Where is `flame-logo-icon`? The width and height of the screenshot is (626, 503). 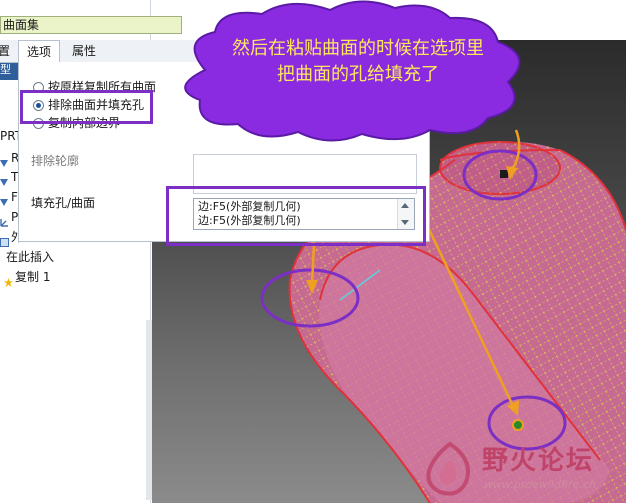 flame-logo-icon is located at coordinates (448, 468).